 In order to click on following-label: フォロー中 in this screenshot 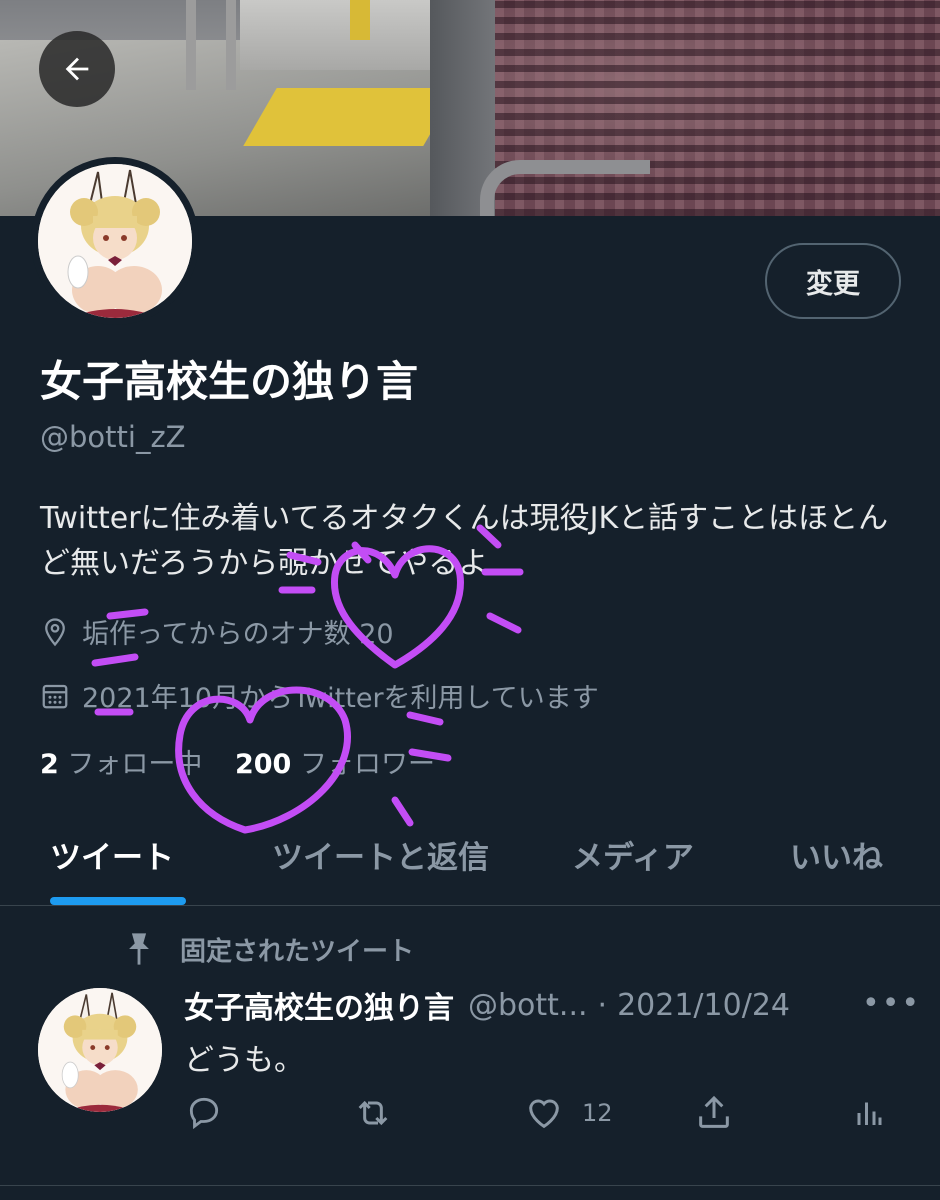, I will do `click(135, 764)`.